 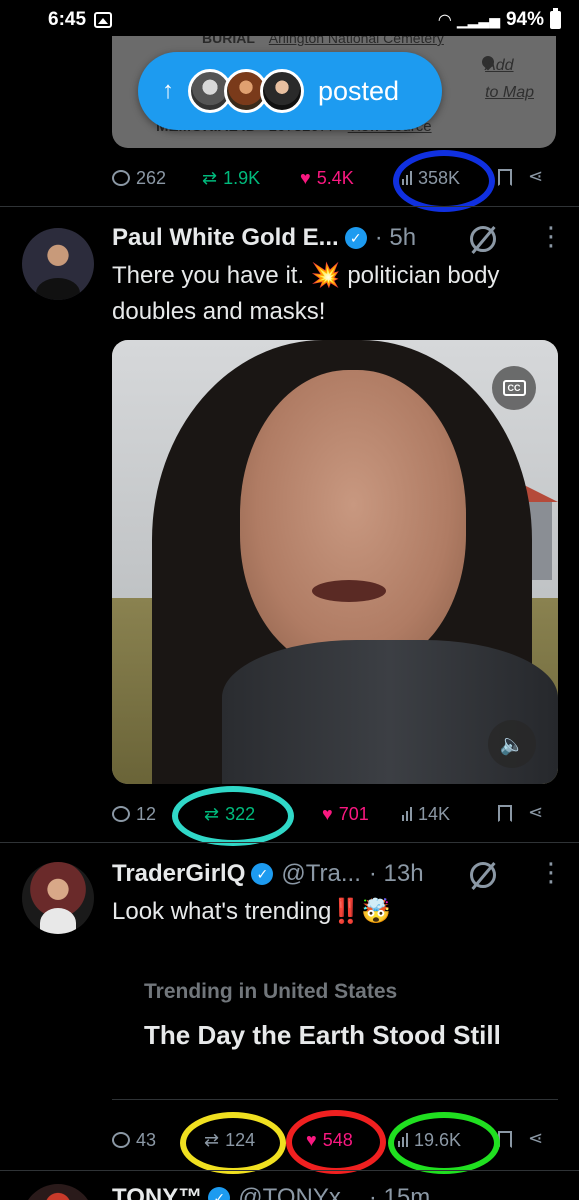 I want to click on tweet-text-line: There you have it. 💥 politician body, so click(x=306, y=275).